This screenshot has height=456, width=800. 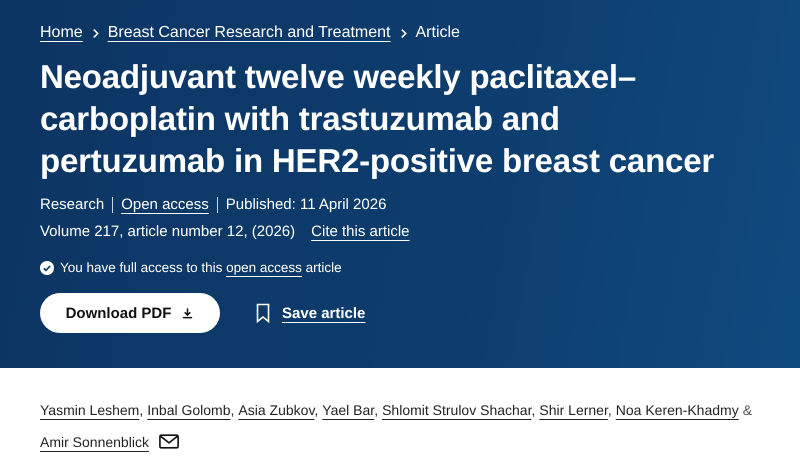 I want to click on author-link: Shir Lerner, so click(x=573, y=410).